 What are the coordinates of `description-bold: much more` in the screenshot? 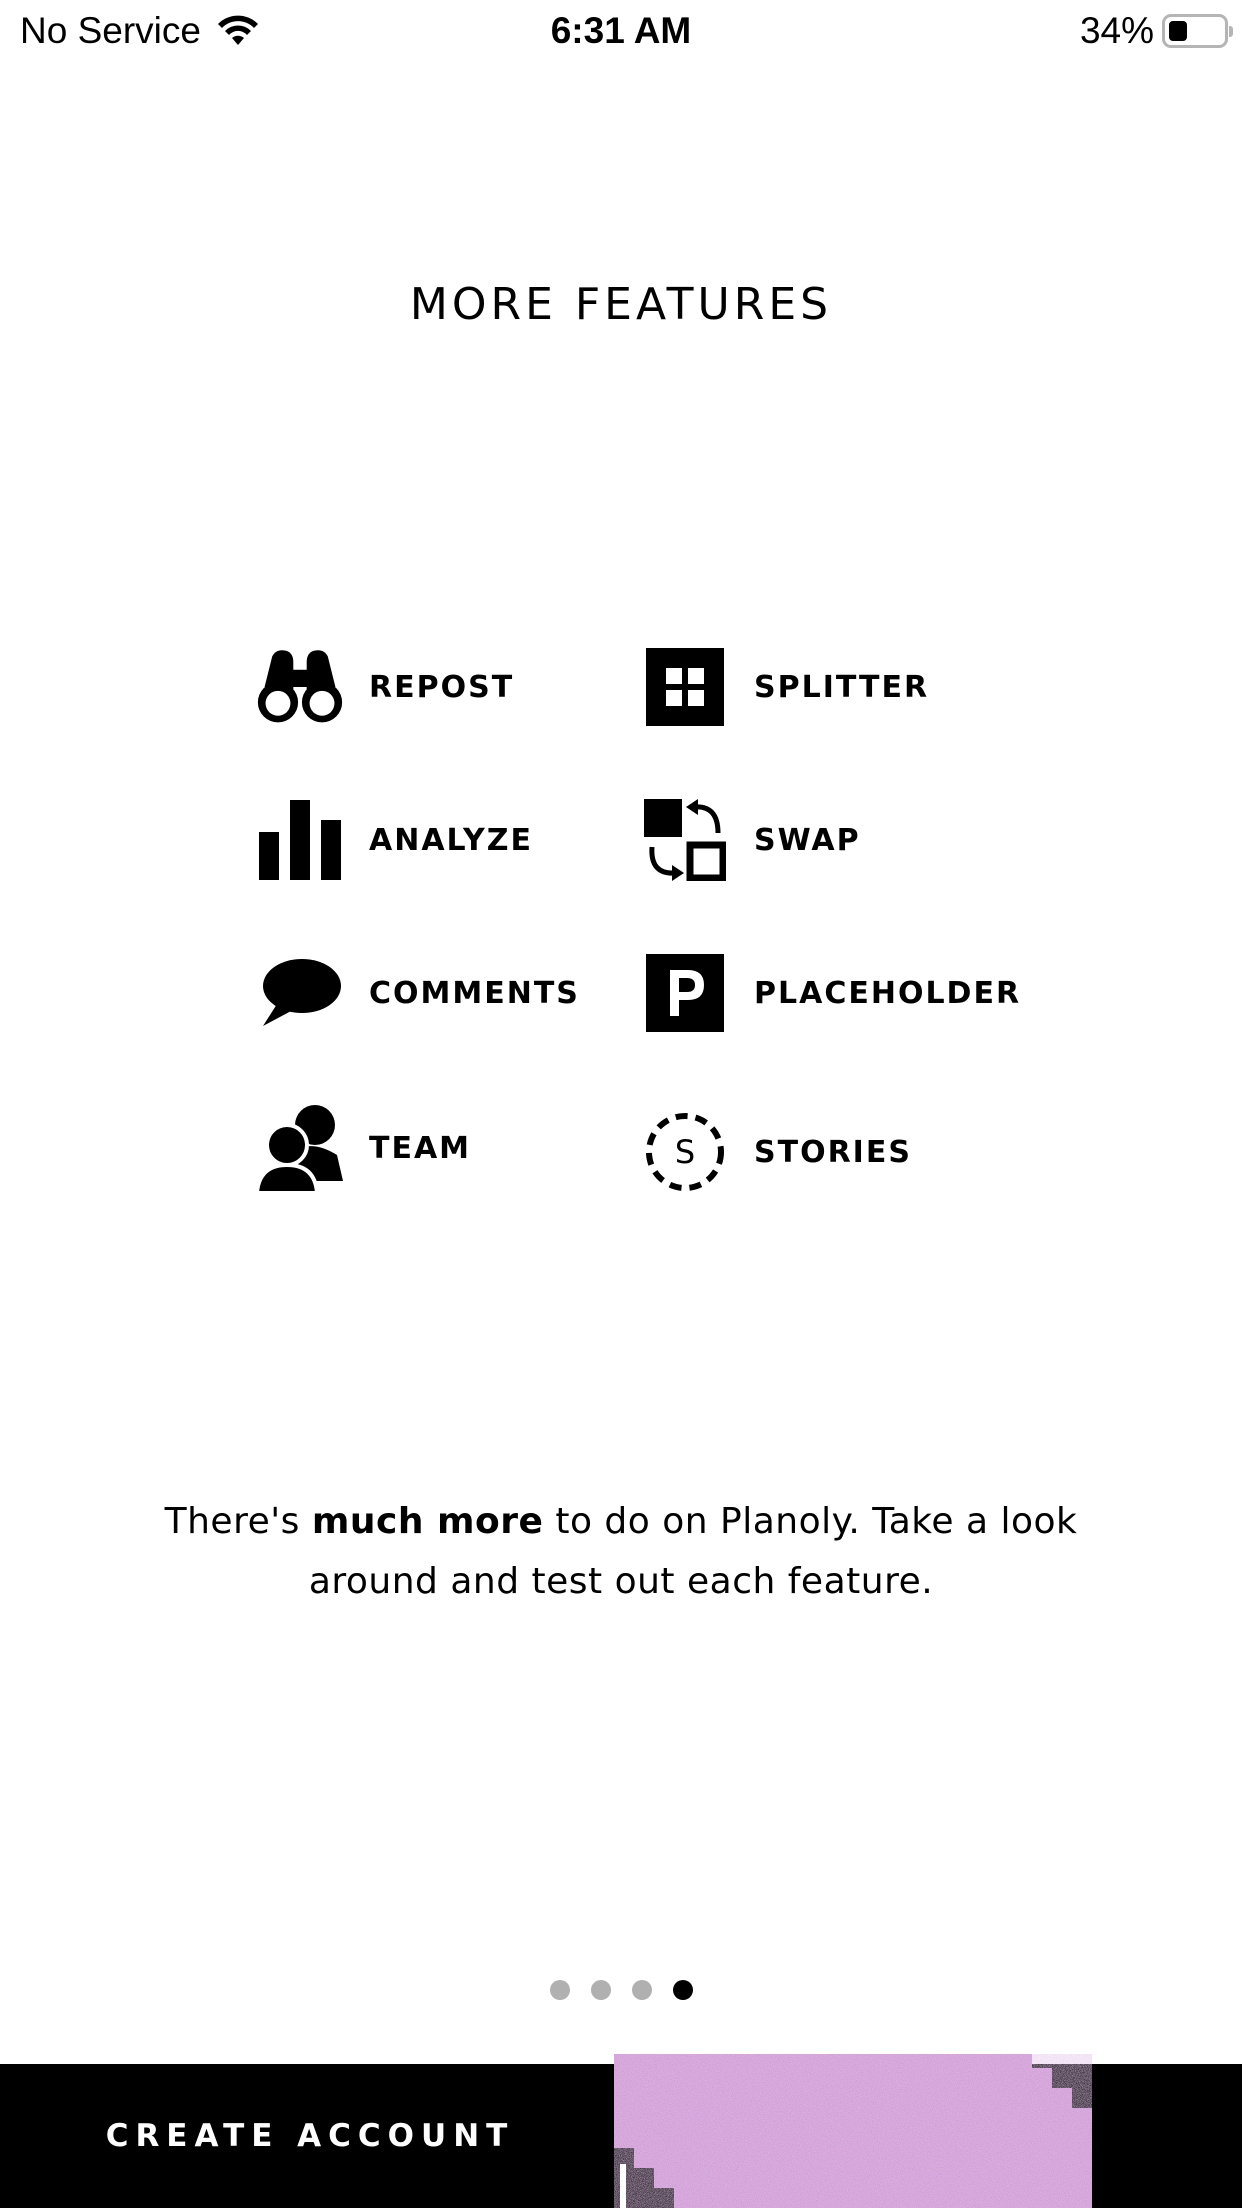 It's located at (427, 1521).